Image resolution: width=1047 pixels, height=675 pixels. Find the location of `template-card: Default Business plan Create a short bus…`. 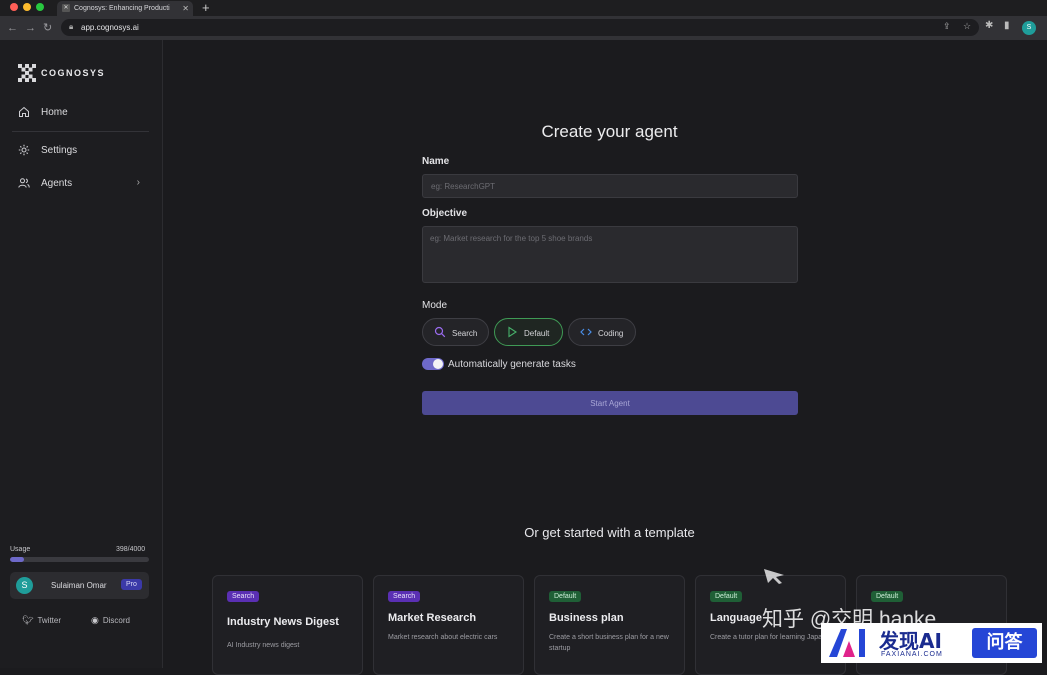

template-card: Default Business plan Create a short bus… is located at coordinates (609, 625).